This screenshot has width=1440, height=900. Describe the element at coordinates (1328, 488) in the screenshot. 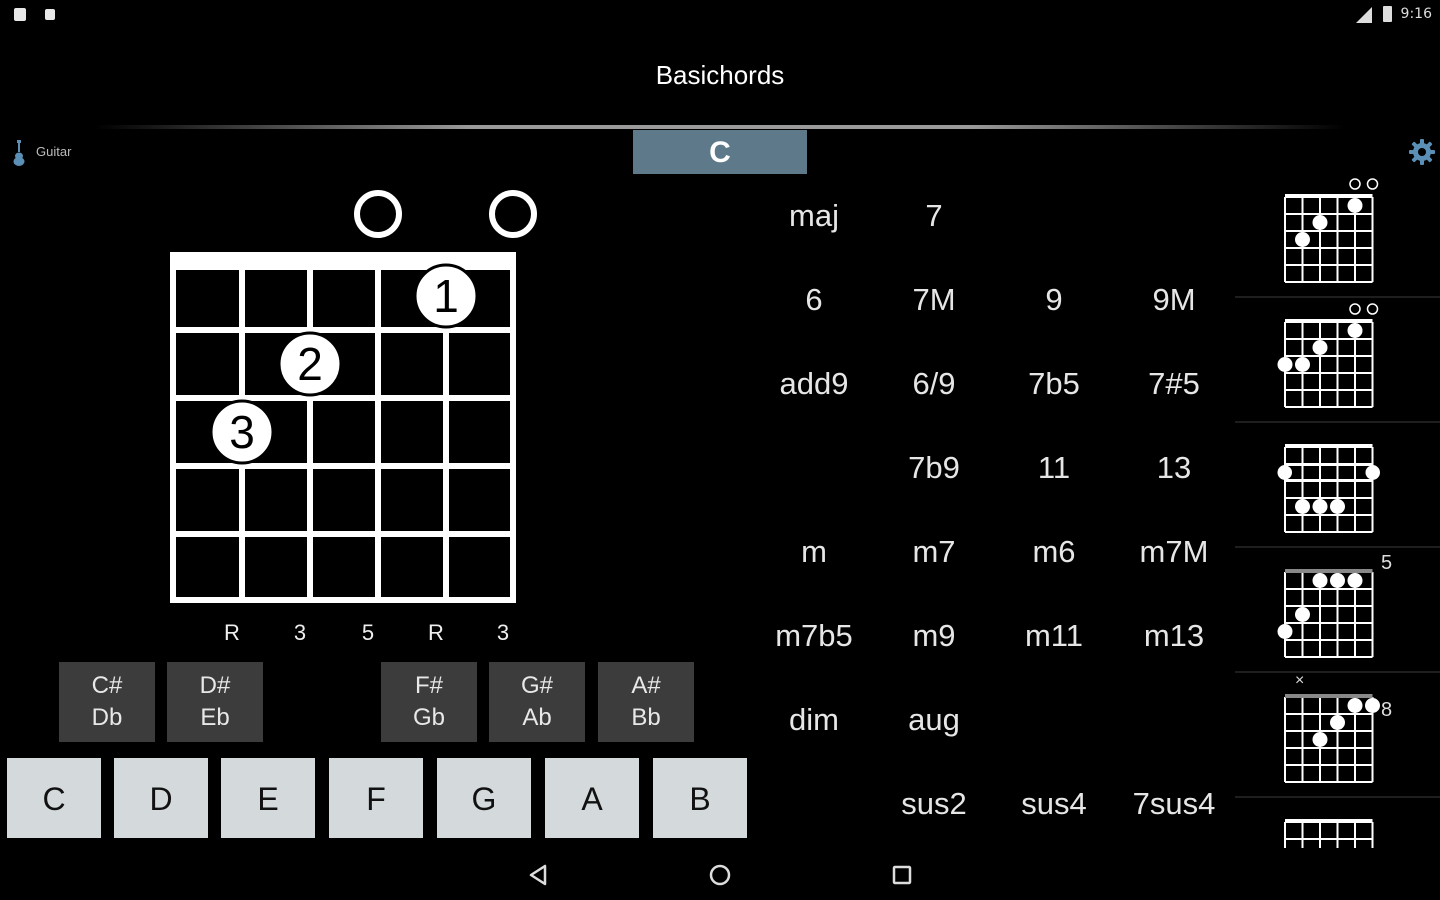

I see `mini-fretboard` at that location.